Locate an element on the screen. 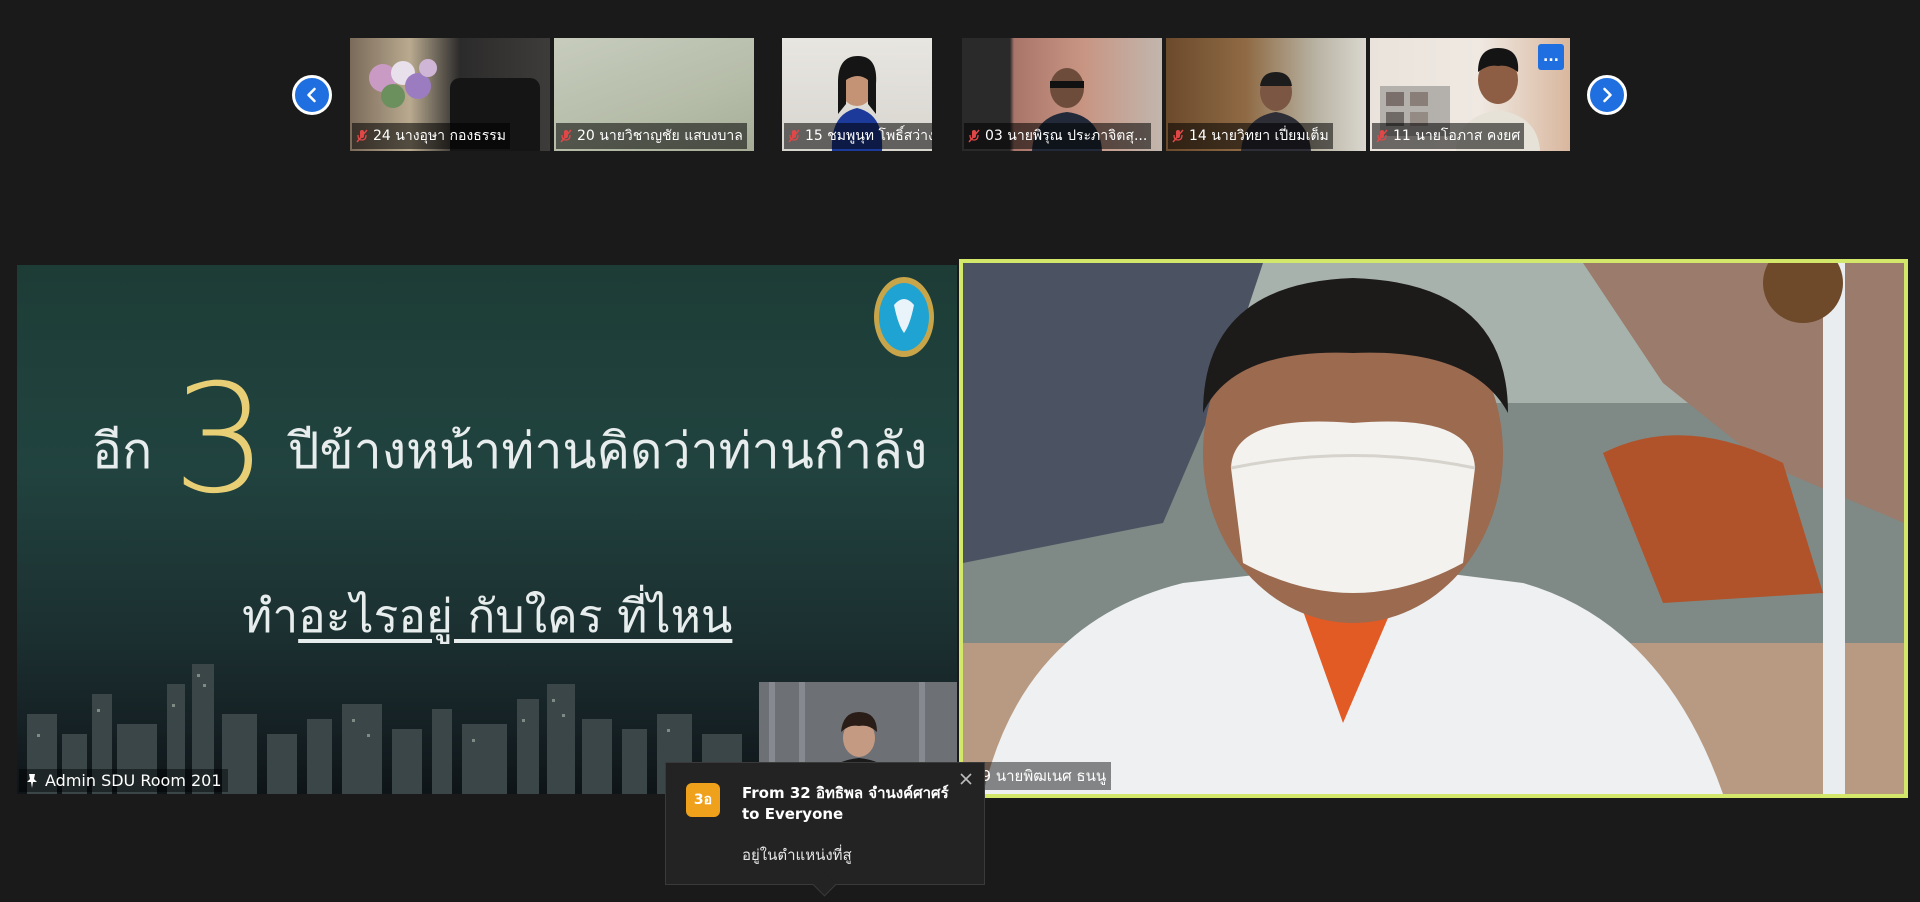 Image resolution: width=1920 pixels, height=902 pixels. slide-line2-underlined: อะไรอยู่ กับใคร ที่ไหน is located at coordinates (515, 616).